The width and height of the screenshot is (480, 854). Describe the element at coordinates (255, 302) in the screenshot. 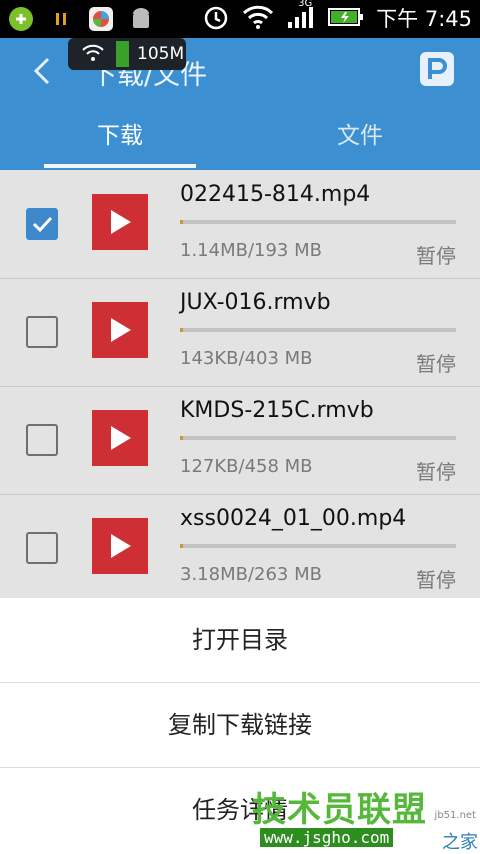

I see `file-name: JUX-016.rmvb` at that location.